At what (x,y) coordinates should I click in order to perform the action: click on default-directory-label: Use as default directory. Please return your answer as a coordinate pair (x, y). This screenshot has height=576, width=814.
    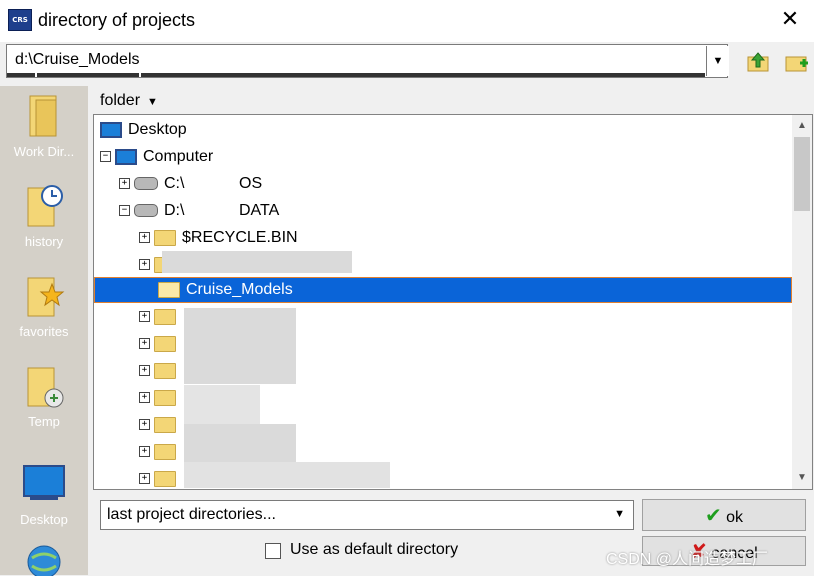
    Looking at the image, I should click on (374, 549).